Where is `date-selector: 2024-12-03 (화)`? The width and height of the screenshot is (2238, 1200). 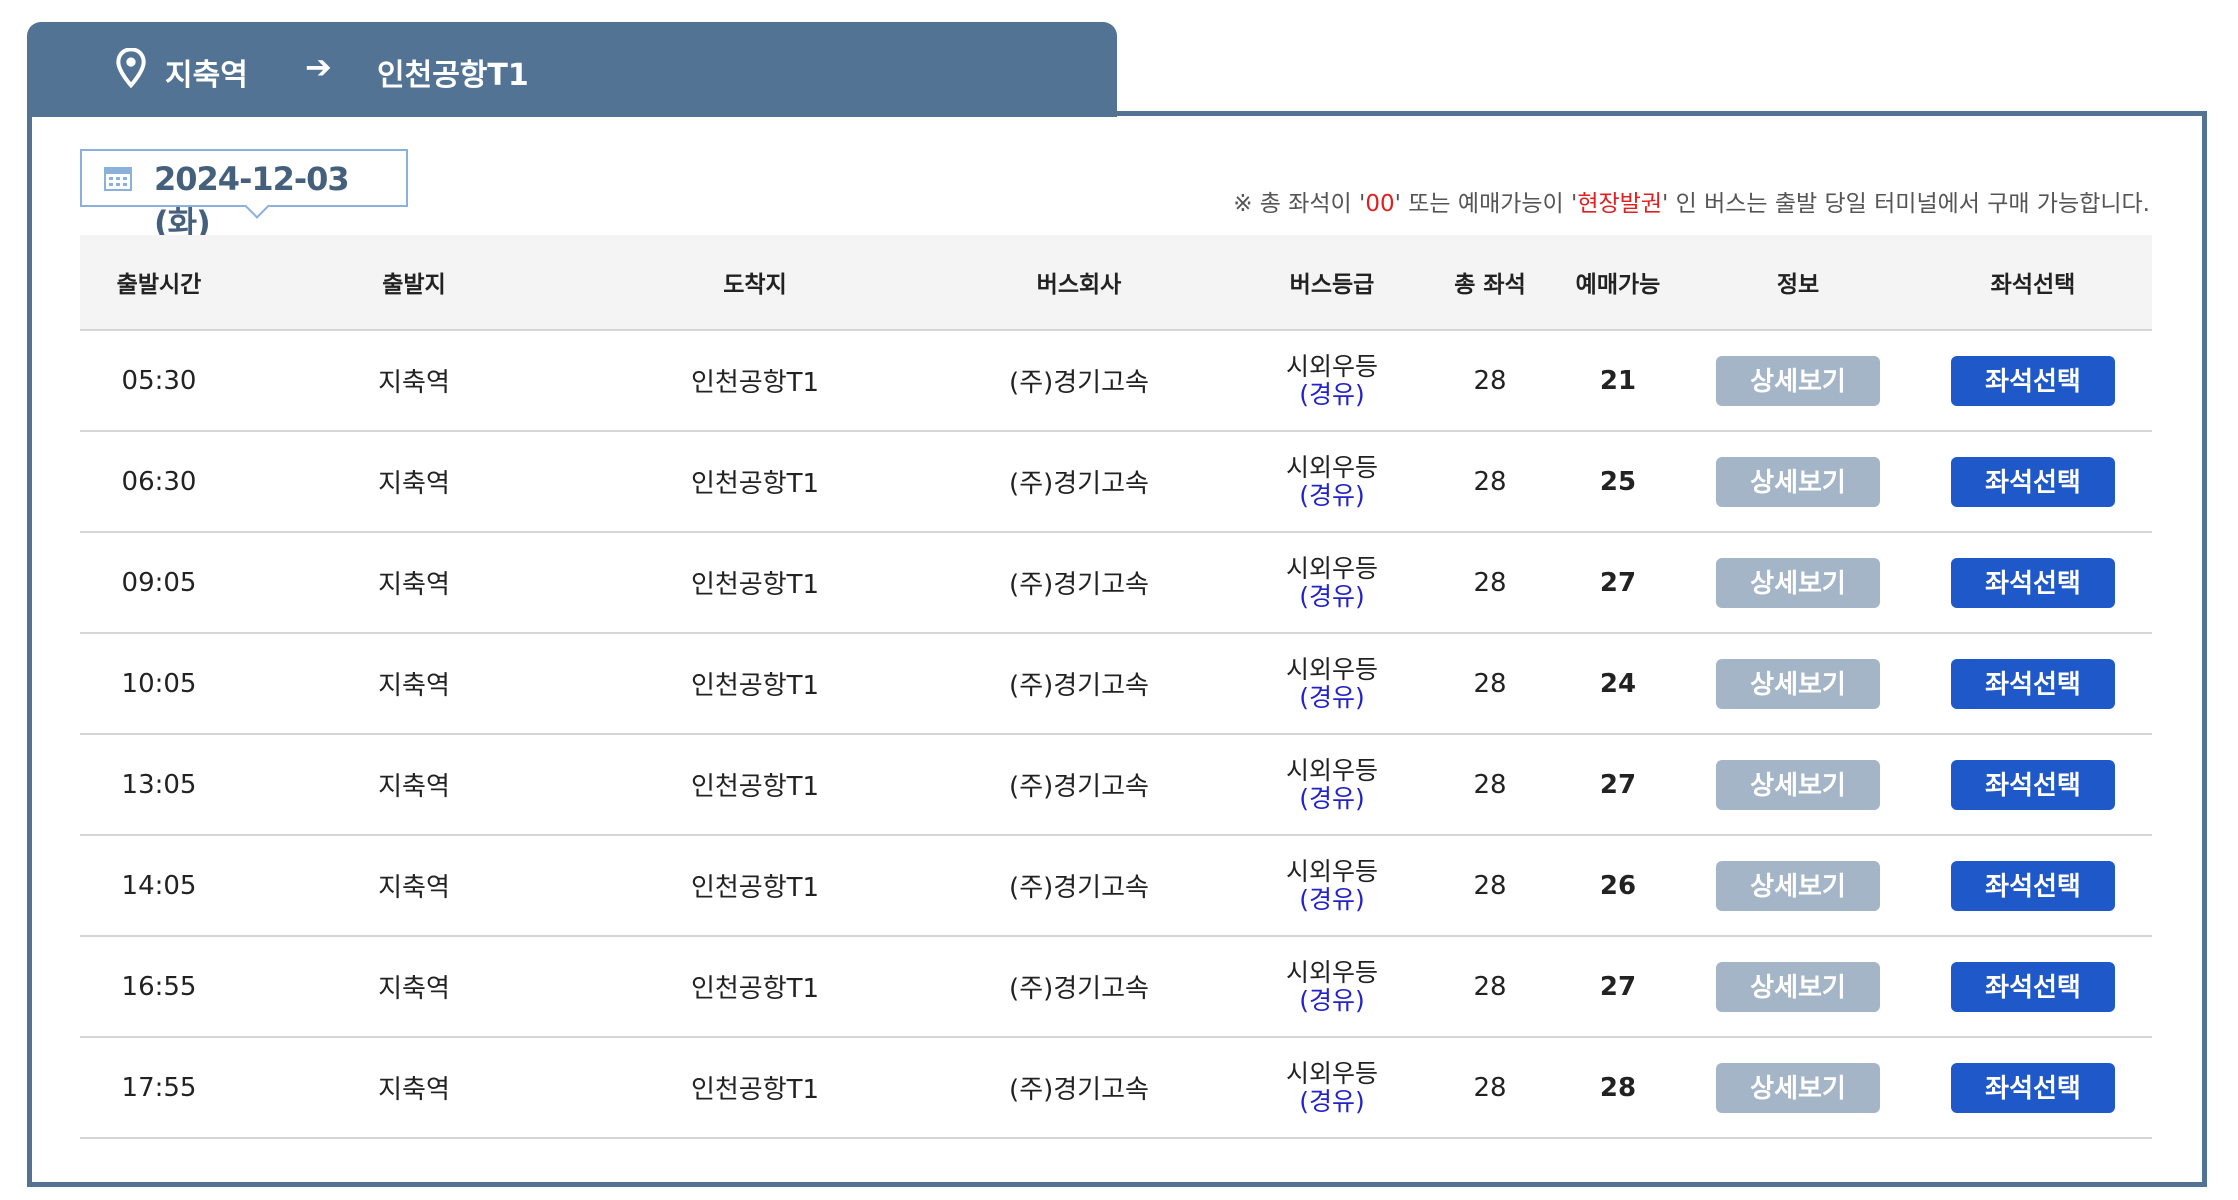 date-selector: 2024-12-03 (화) is located at coordinates (244, 195).